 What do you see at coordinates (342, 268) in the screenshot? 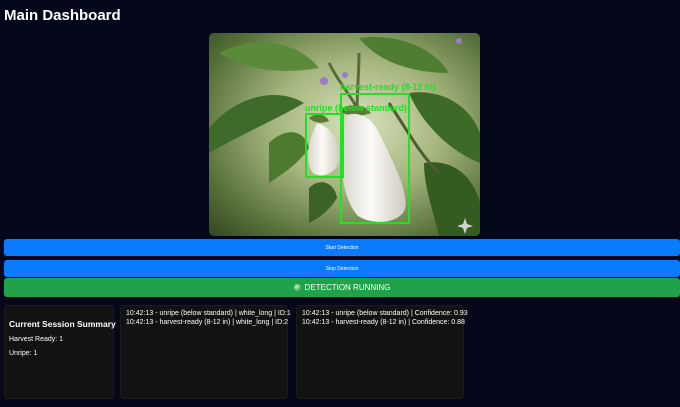
I see `stop-detection-button: Stop Detection` at bounding box center [342, 268].